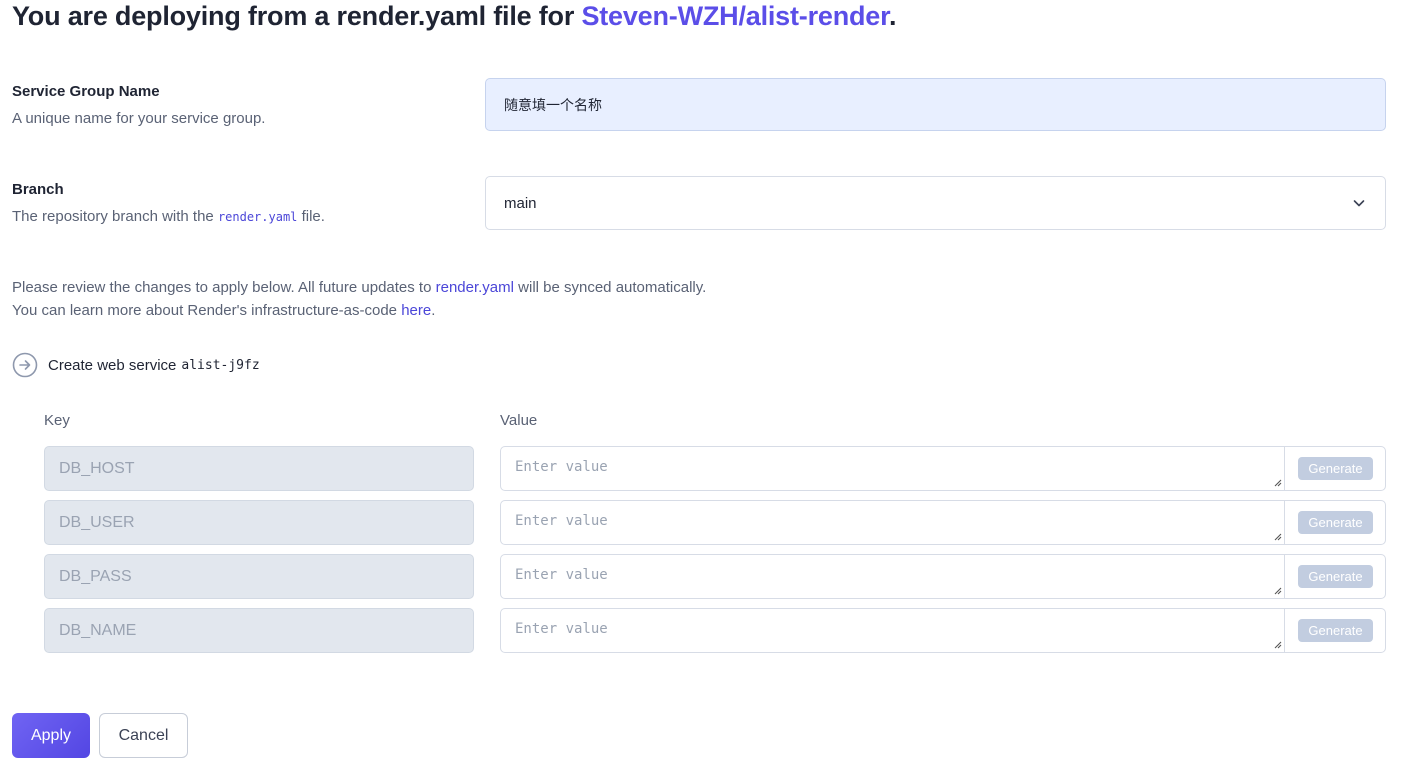 The image size is (1403, 764). I want to click on env-key-field: DB_HOST, so click(259, 468).